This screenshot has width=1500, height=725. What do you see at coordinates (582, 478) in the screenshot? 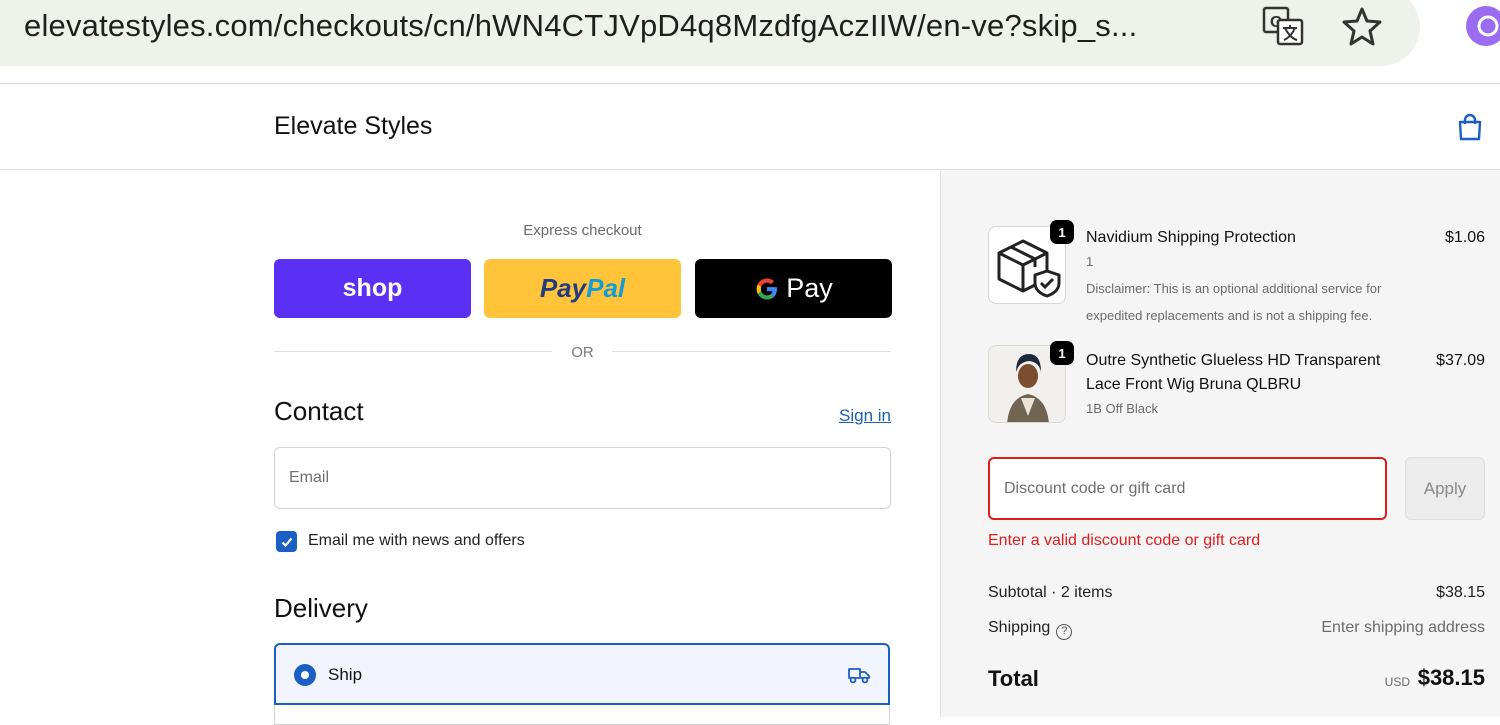
I see `email-field` at bounding box center [582, 478].